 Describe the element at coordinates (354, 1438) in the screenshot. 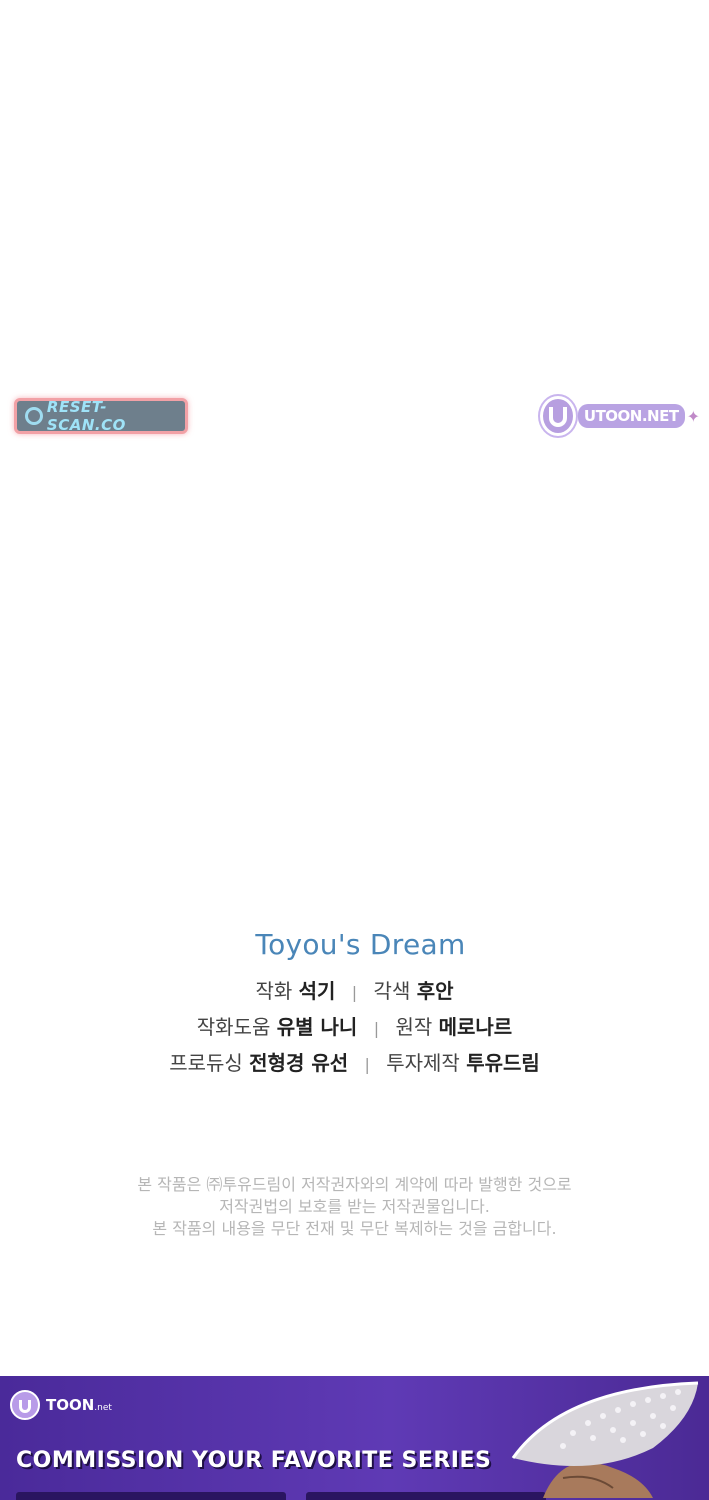

I see `promo-banner: TOON.net COMMISSION YOUR FAVORITE SERIES` at that location.